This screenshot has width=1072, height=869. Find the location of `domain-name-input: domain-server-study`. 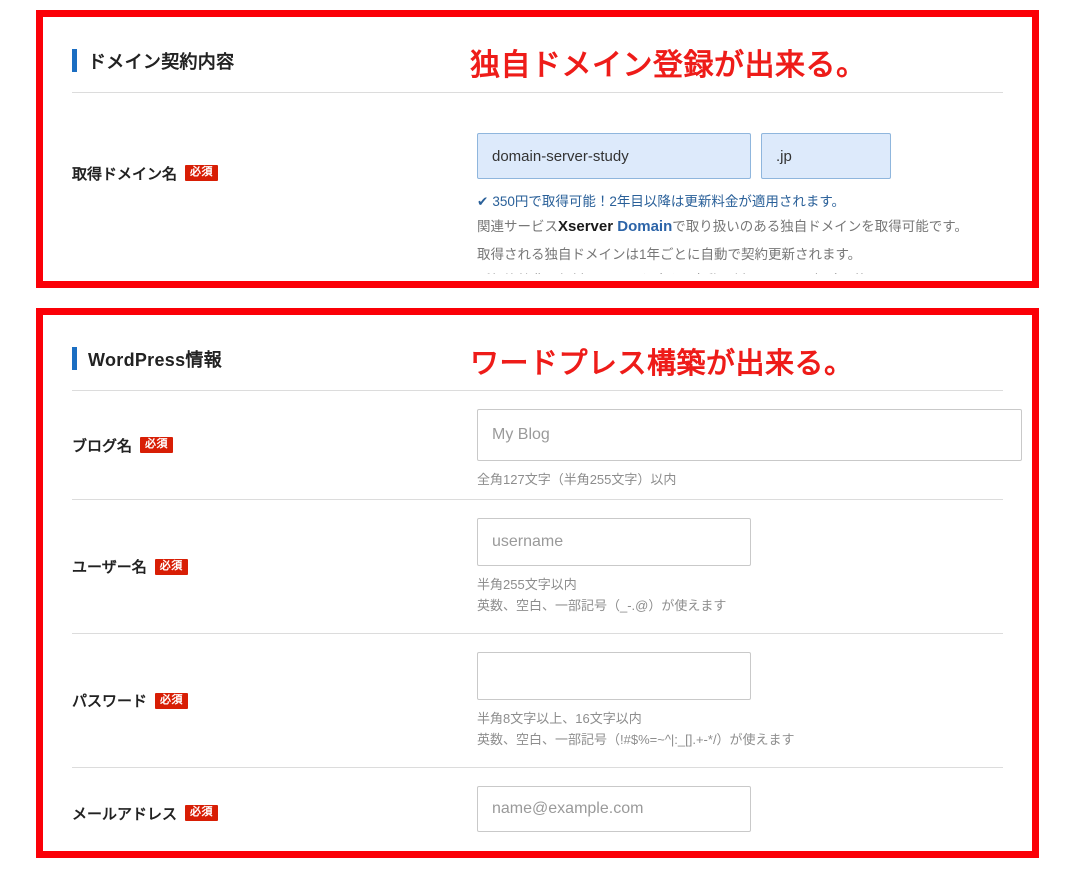

domain-name-input: domain-server-study is located at coordinates (614, 156).